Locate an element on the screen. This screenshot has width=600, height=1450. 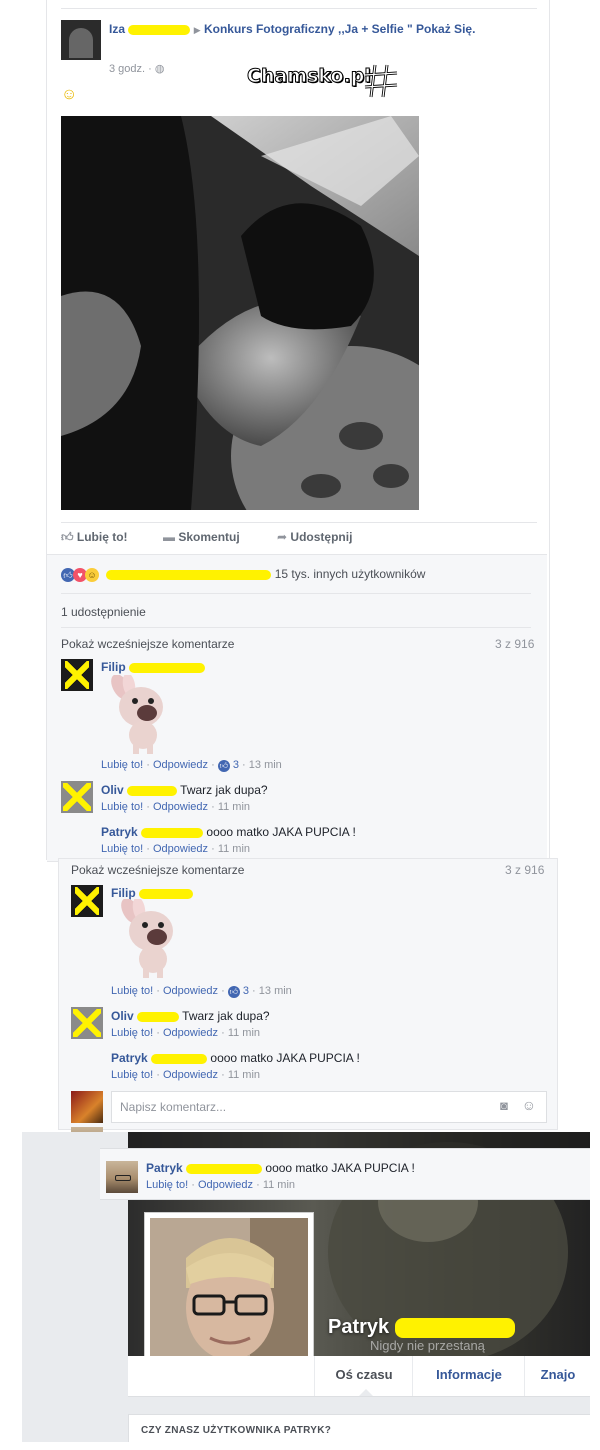
arrow-icon: ▶ is located at coordinates (197, 30).